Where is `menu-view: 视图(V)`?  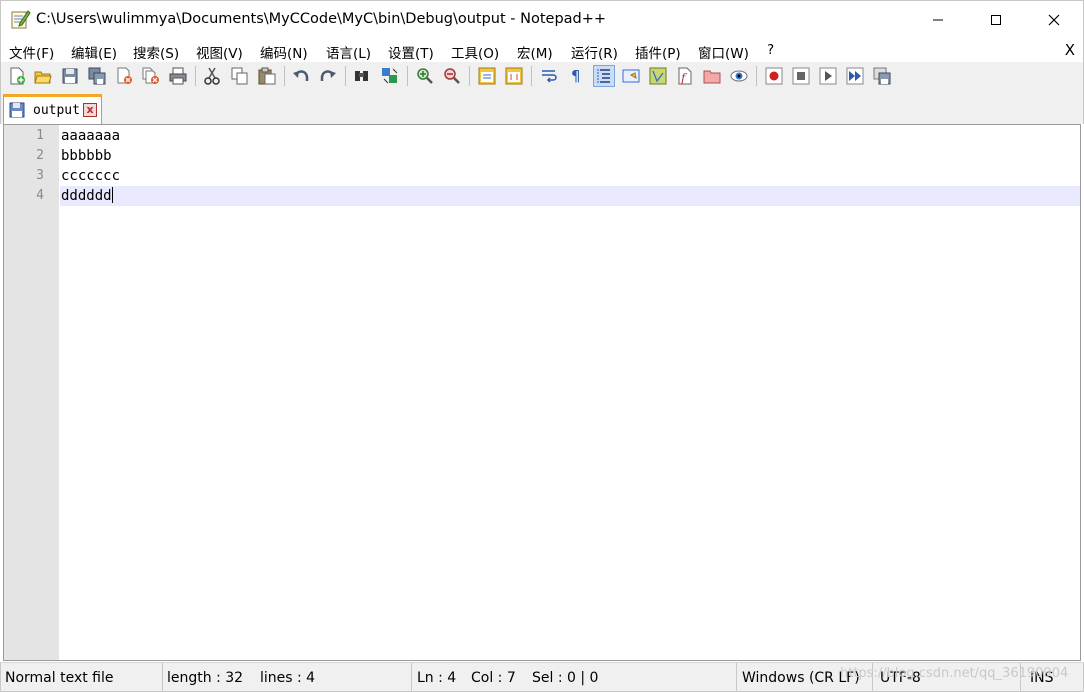
menu-view: 视图(V) is located at coordinates (219, 52).